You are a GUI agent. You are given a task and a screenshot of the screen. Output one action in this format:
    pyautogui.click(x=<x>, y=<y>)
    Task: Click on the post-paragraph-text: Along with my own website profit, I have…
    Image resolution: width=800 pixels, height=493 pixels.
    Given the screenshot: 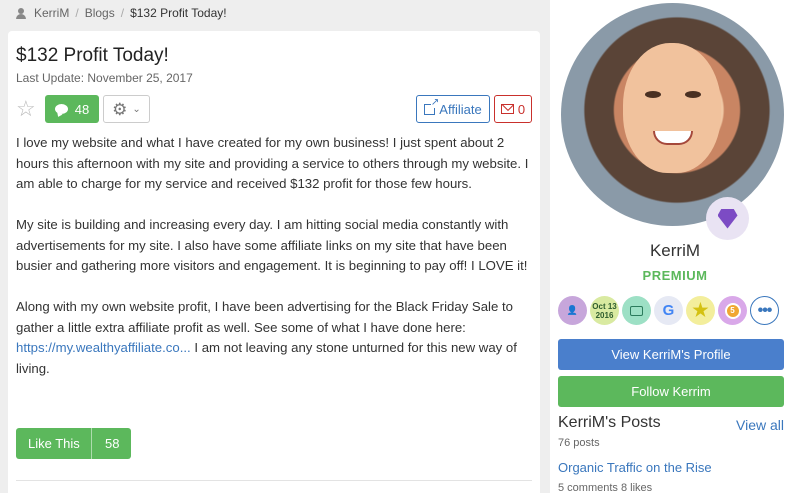 What is the action you would take?
    pyautogui.click(x=264, y=317)
    